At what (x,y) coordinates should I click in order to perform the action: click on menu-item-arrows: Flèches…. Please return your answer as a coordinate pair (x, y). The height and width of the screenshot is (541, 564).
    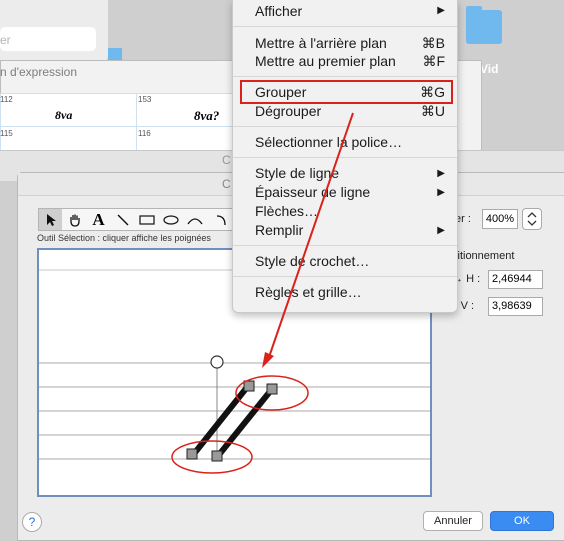
    Looking at the image, I should click on (286, 211).